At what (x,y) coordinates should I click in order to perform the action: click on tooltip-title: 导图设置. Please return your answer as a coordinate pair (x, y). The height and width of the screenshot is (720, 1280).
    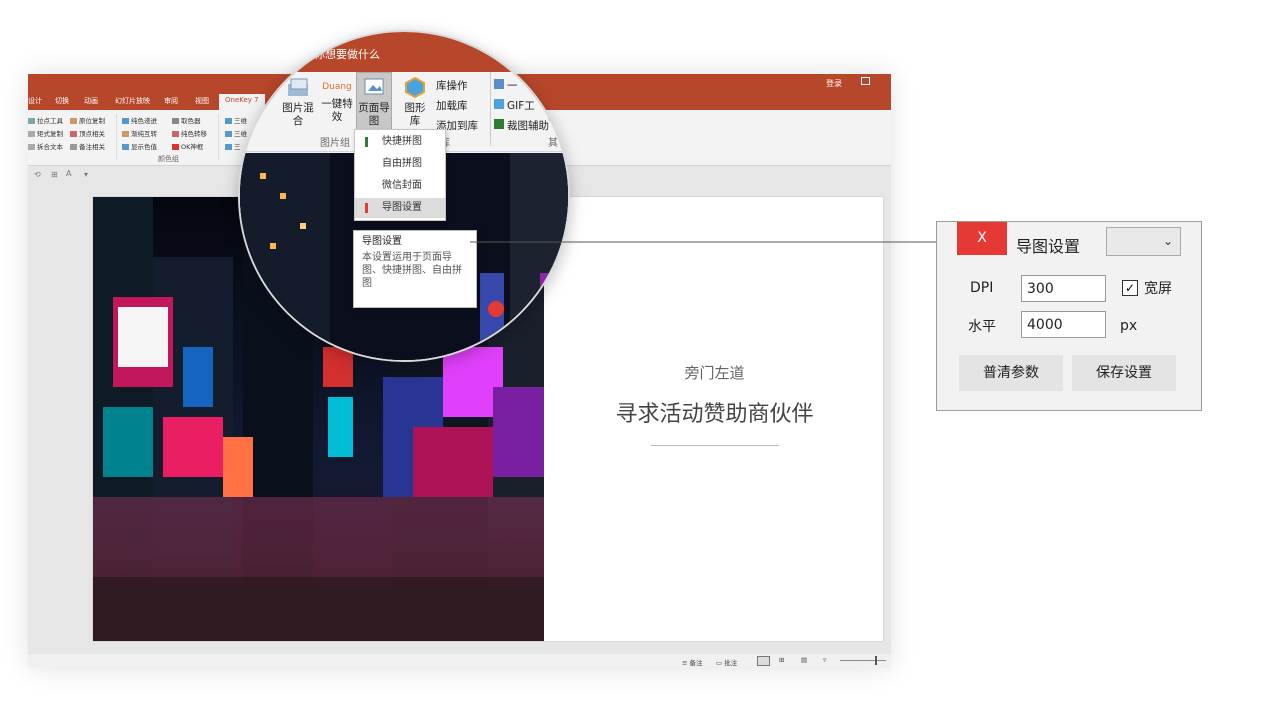
    Looking at the image, I should click on (382, 241).